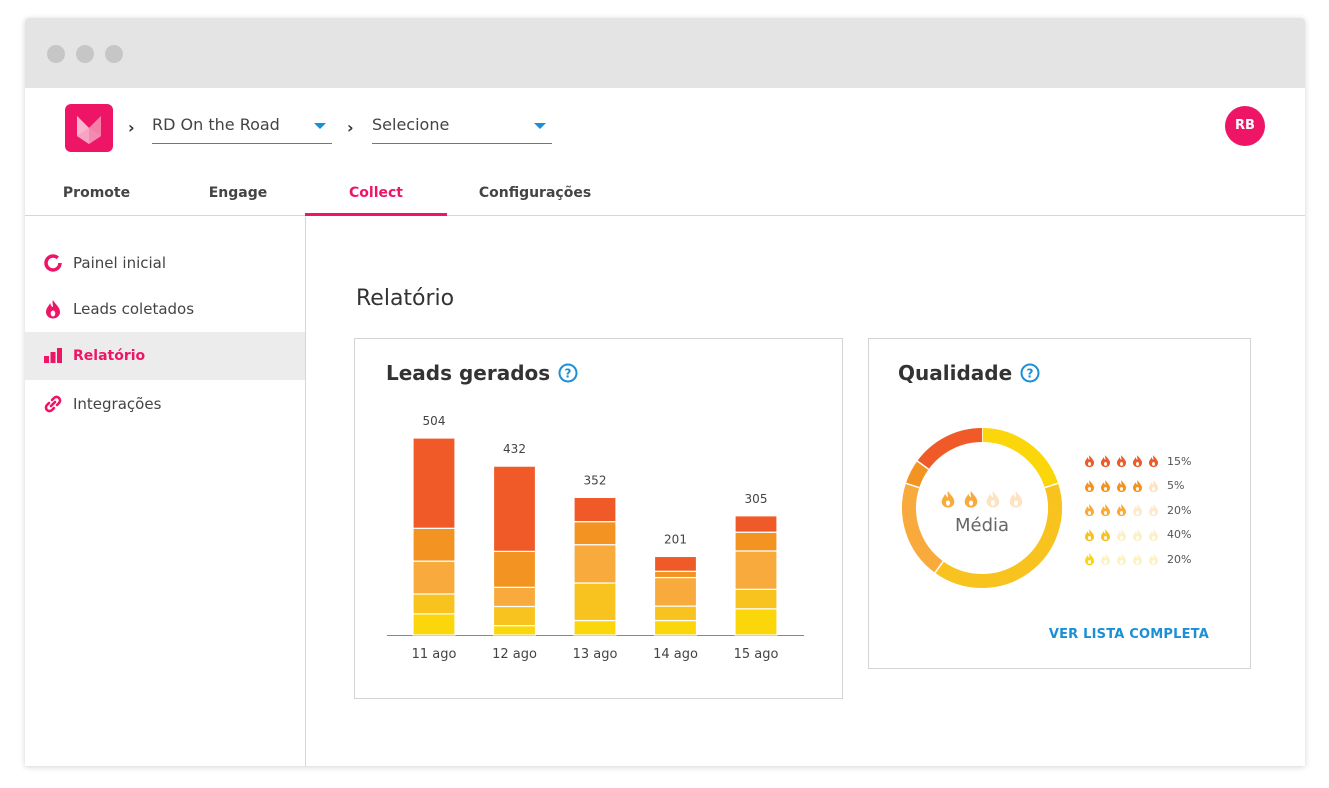 The height and width of the screenshot is (788, 1329). I want to click on quality-card-title-text: Qualidade, so click(955, 373).